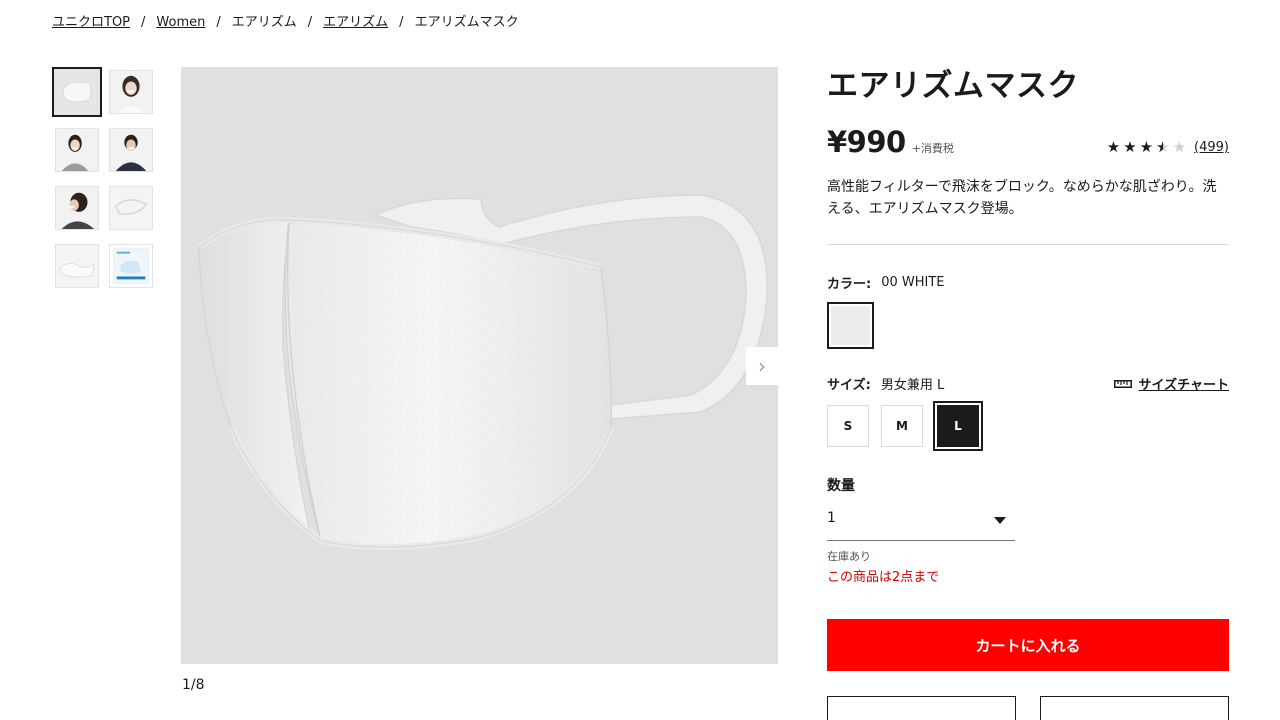 The image size is (1280, 720). What do you see at coordinates (902, 426) in the screenshot?
I see `size-option-m: M` at bounding box center [902, 426].